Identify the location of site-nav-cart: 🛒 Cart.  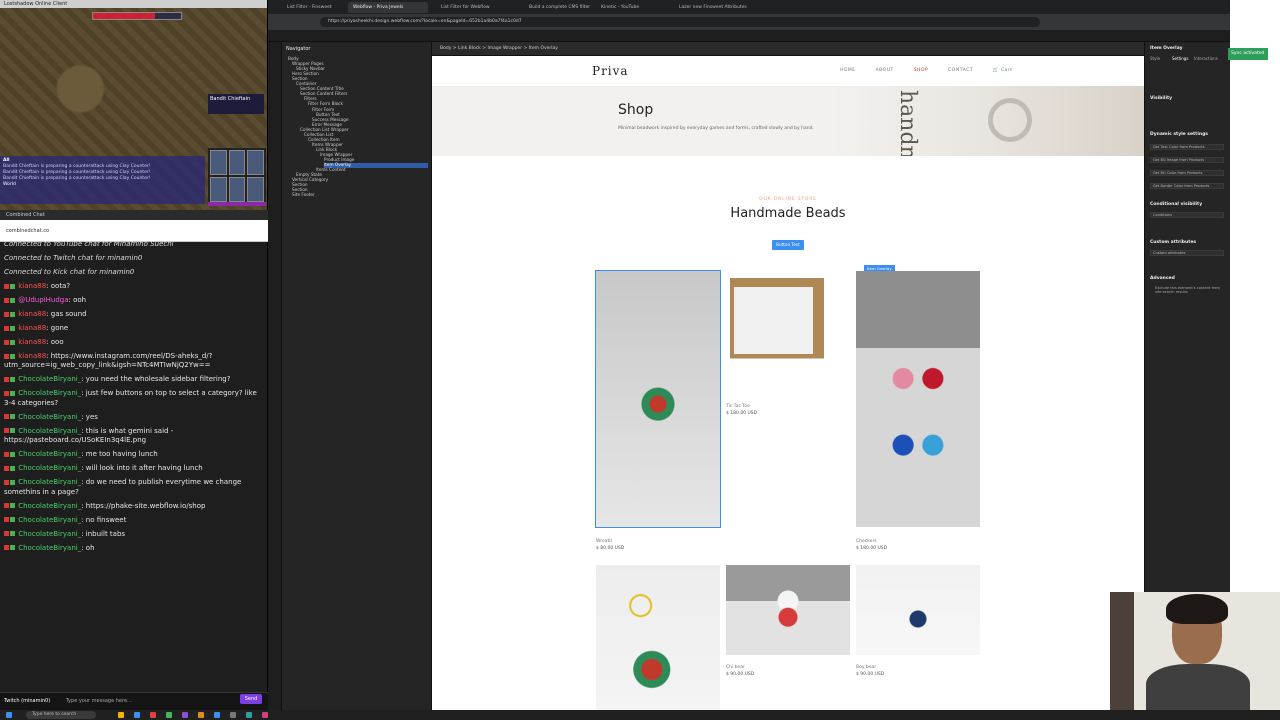
(1012, 70).